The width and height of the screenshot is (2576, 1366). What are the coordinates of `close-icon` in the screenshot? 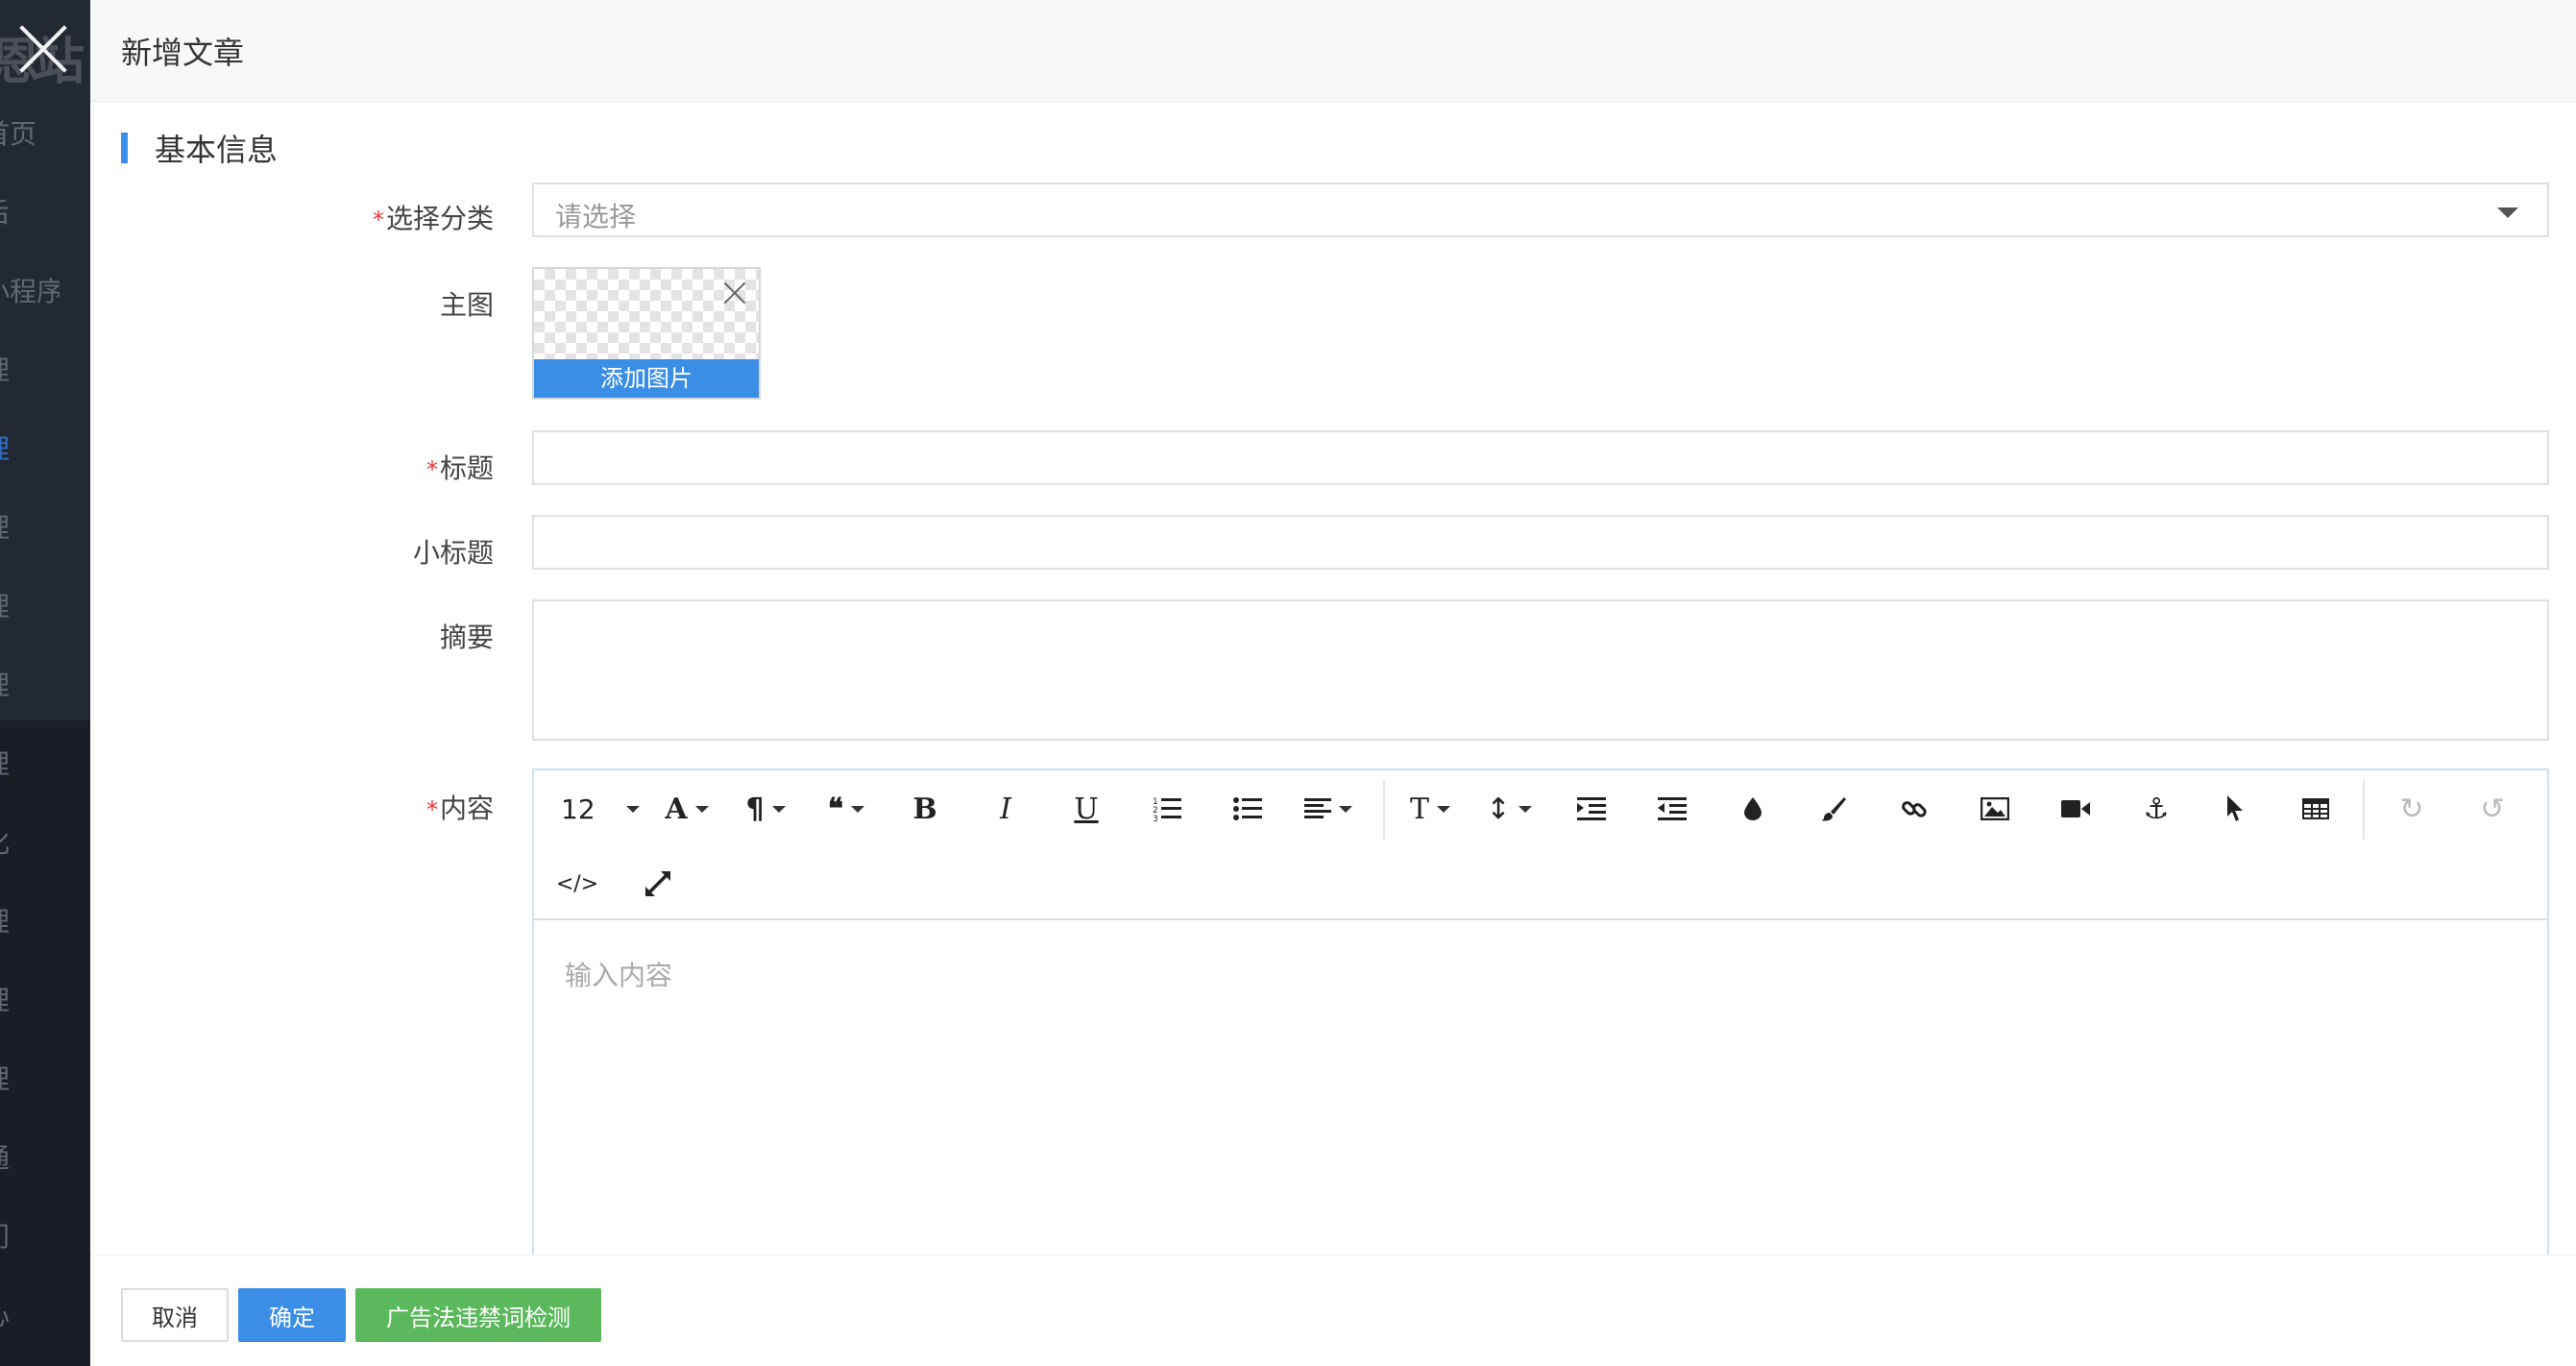 It's located at (734, 293).